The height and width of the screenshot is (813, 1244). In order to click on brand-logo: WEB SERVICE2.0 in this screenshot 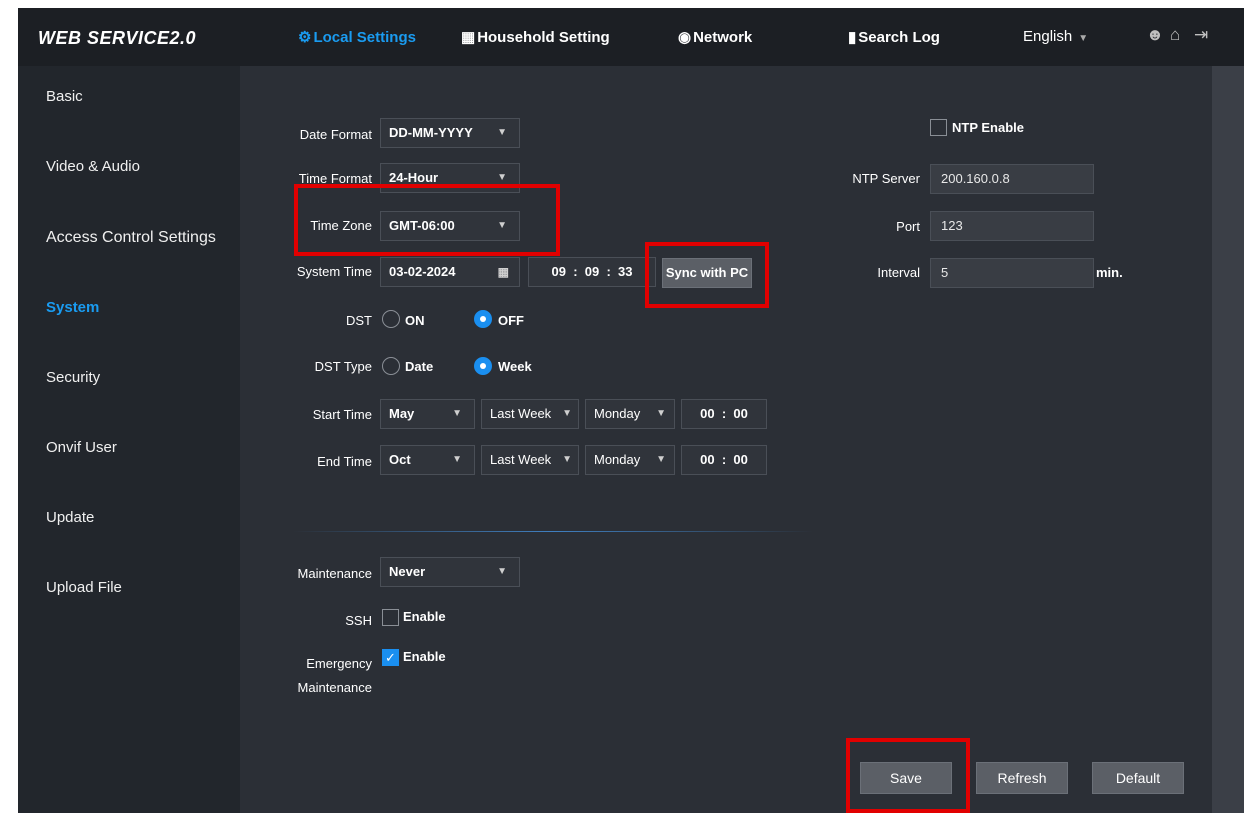, I will do `click(117, 38)`.